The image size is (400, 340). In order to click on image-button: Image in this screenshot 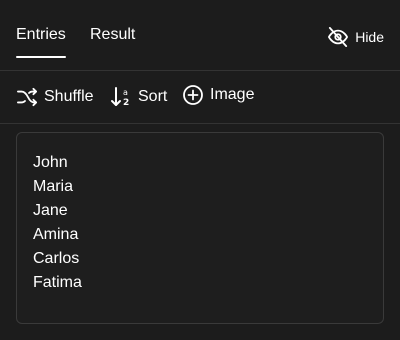, I will do `click(218, 95)`.